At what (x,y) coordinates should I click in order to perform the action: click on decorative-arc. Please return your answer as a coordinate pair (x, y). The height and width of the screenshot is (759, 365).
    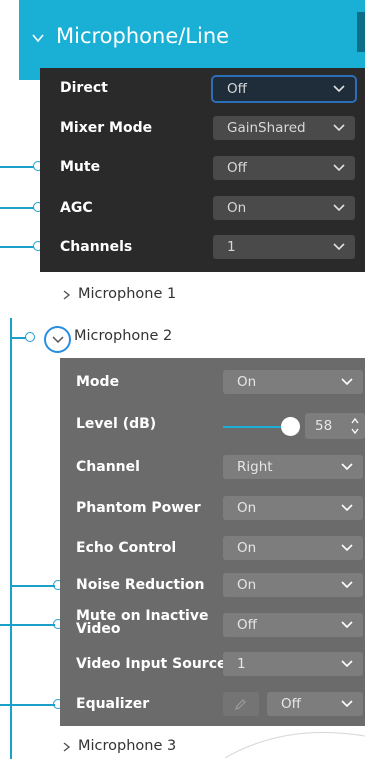
    Looking at the image, I should click on (295, 745).